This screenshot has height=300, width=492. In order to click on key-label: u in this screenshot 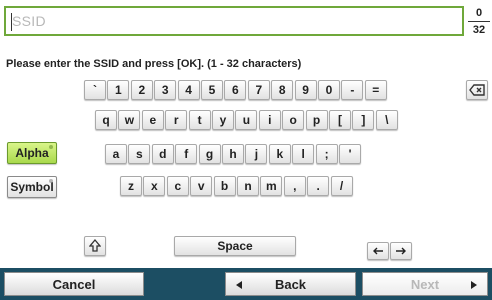, I will do `click(246, 120)`.